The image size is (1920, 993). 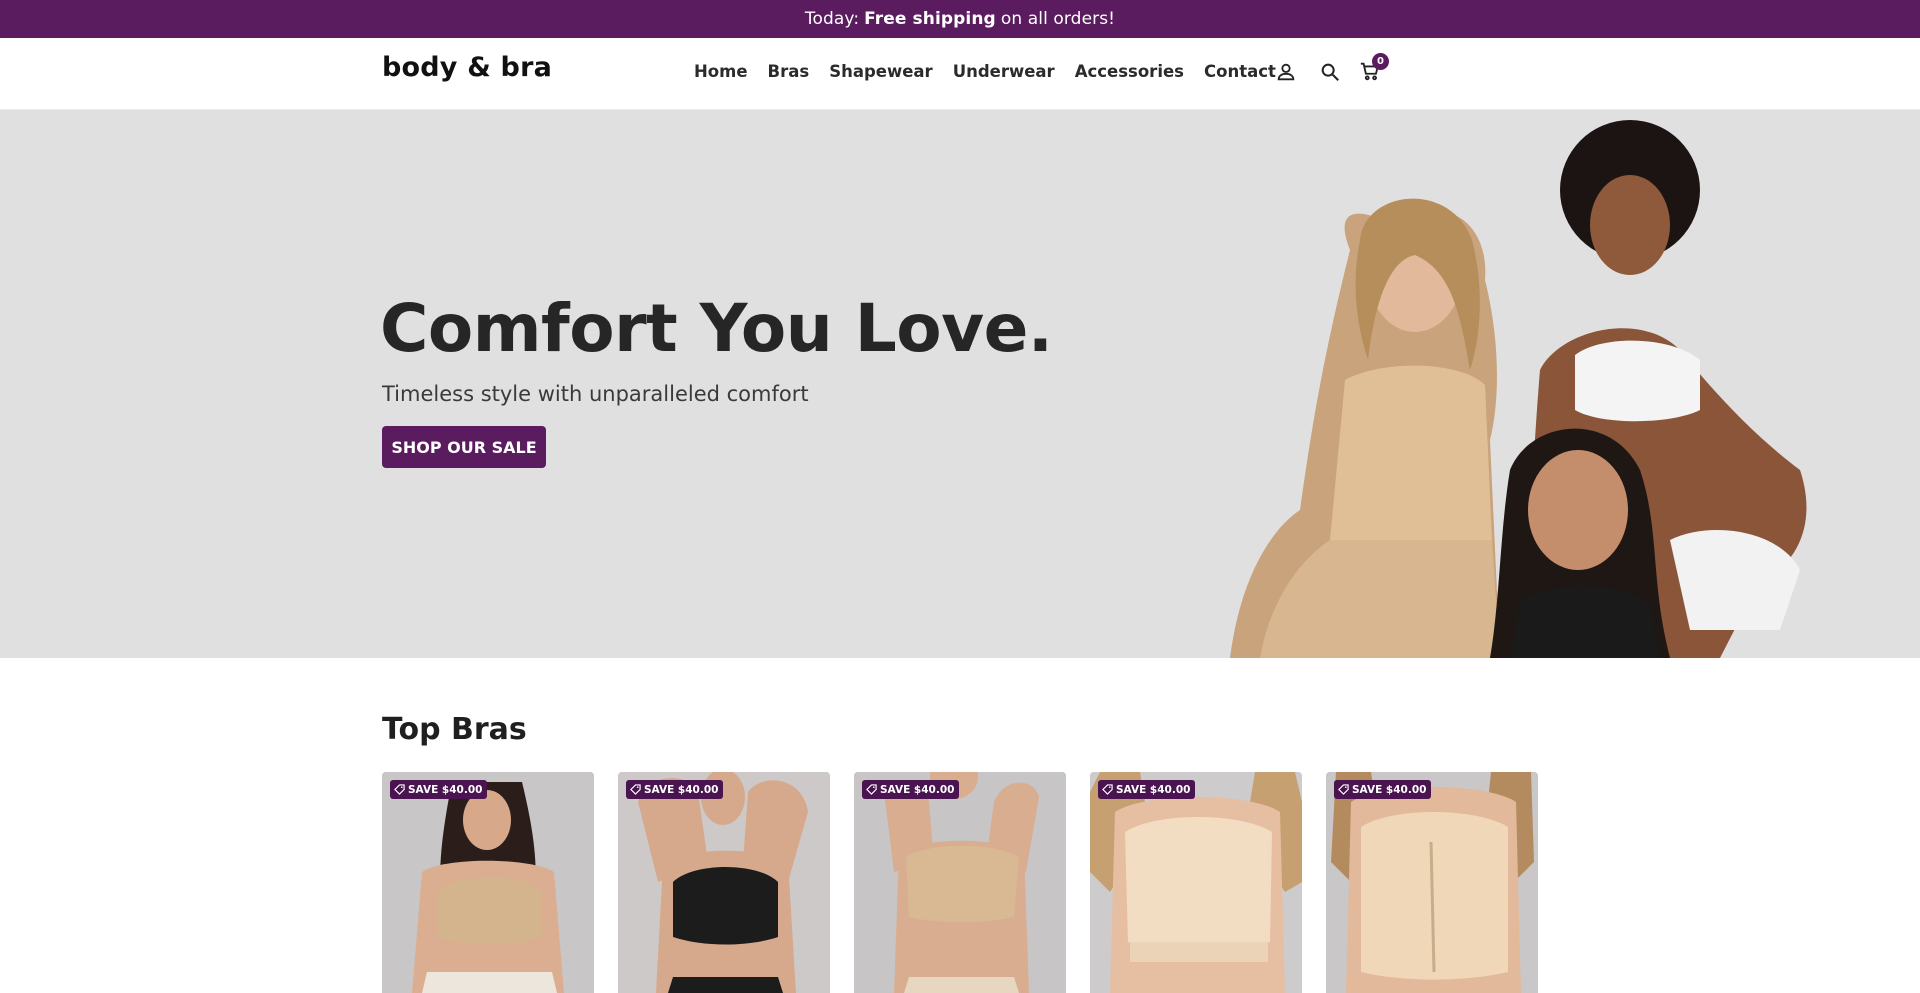 What do you see at coordinates (464, 447) in the screenshot?
I see `shop-sale-button: SHOP OUR SALE` at bounding box center [464, 447].